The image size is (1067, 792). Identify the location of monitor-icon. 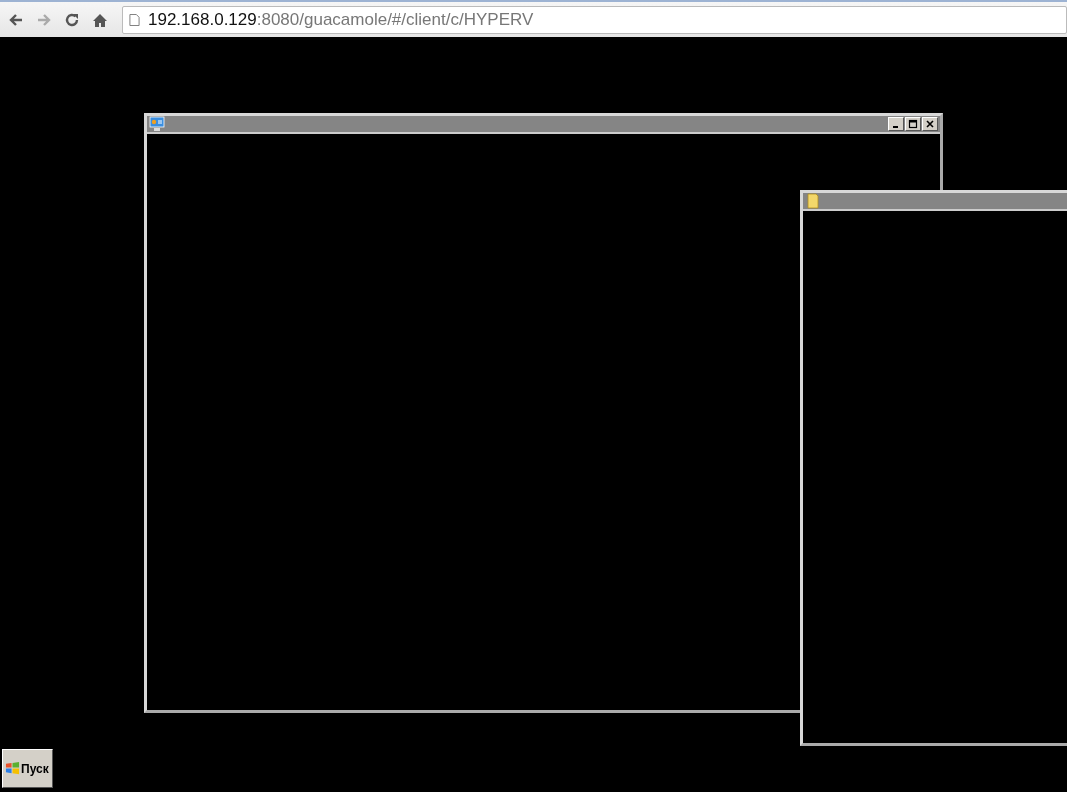
(157, 124).